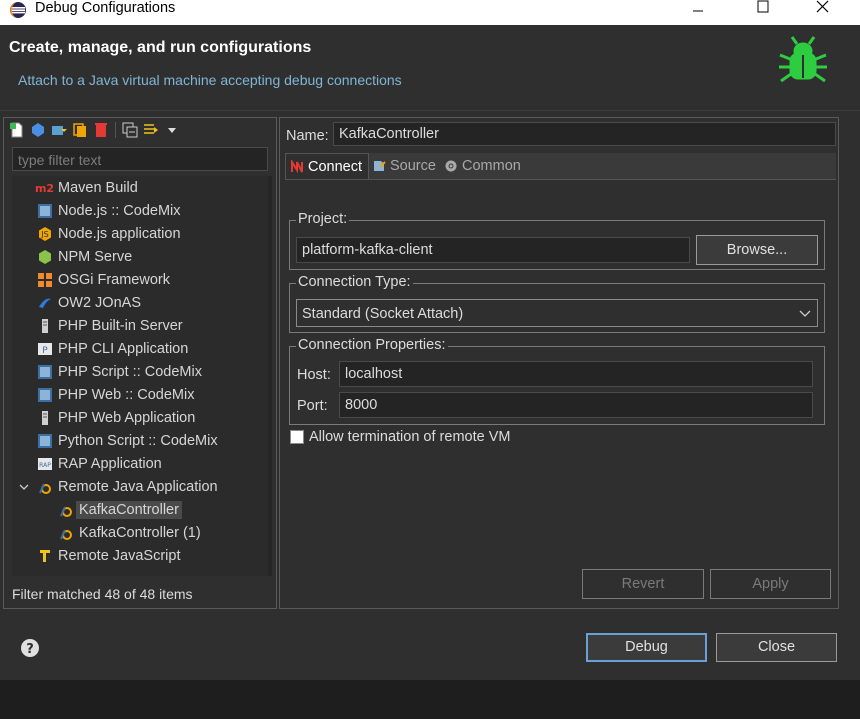 This screenshot has height=719, width=860. Describe the element at coordinates (151, 130) in the screenshot. I see `filter-icon` at that location.